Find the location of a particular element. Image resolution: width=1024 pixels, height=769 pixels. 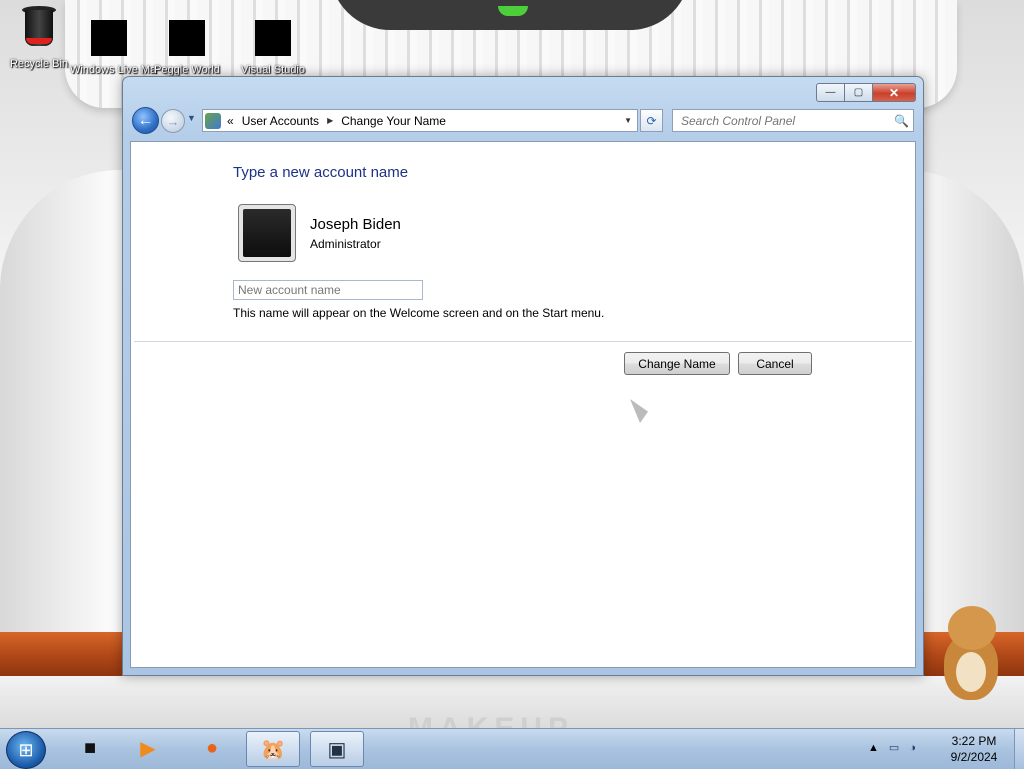

minimize-button: — is located at coordinates (830, 92).